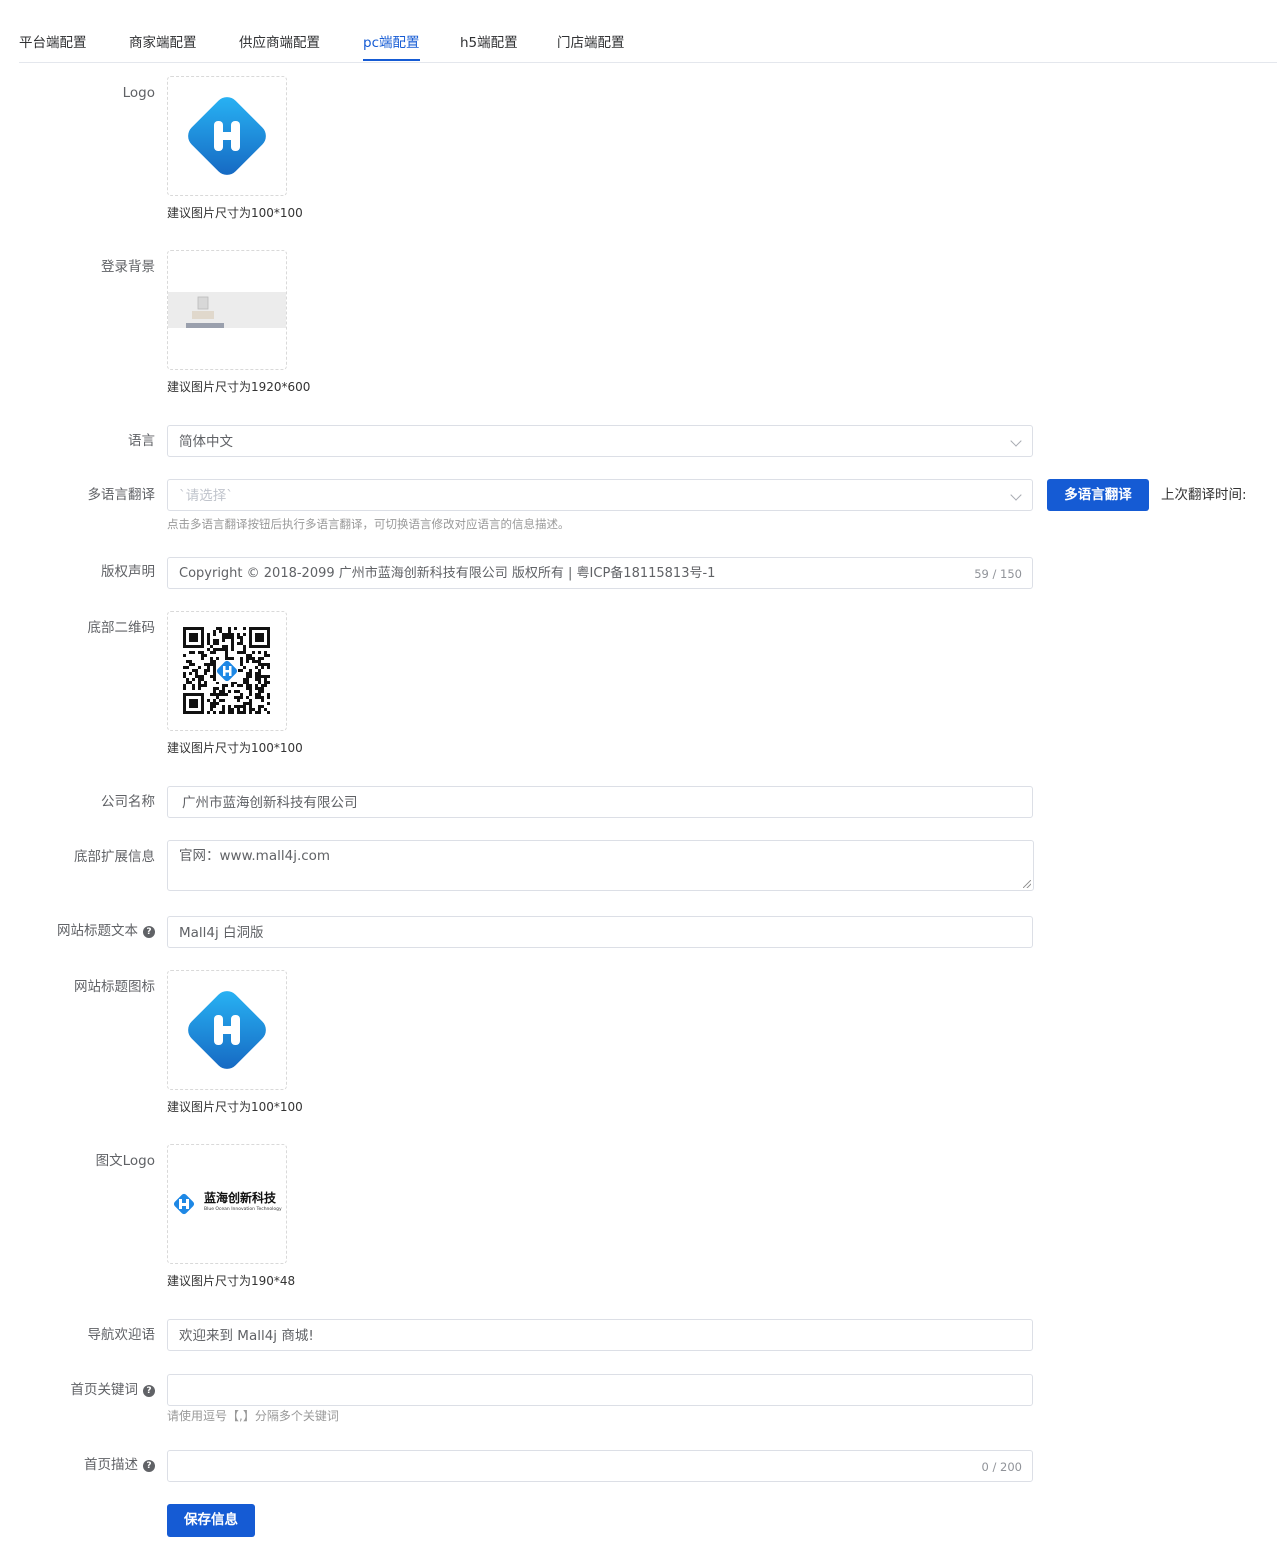 The width and height of the screenshot is (1277, 1560). I want to click on login-bg-image, so click(227, 310).